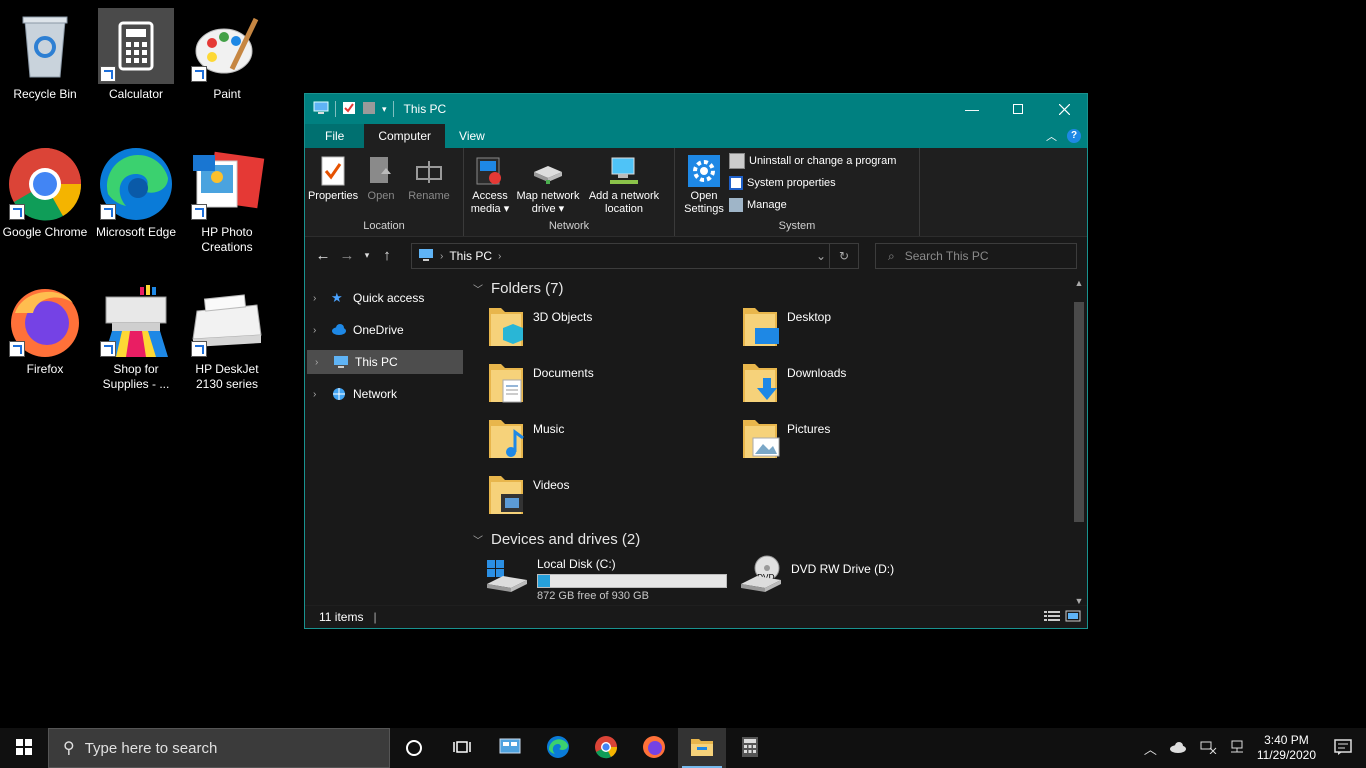 The image size is (1366, 768). I want to click on taskbar-app-control-panel, so click(510, 748).